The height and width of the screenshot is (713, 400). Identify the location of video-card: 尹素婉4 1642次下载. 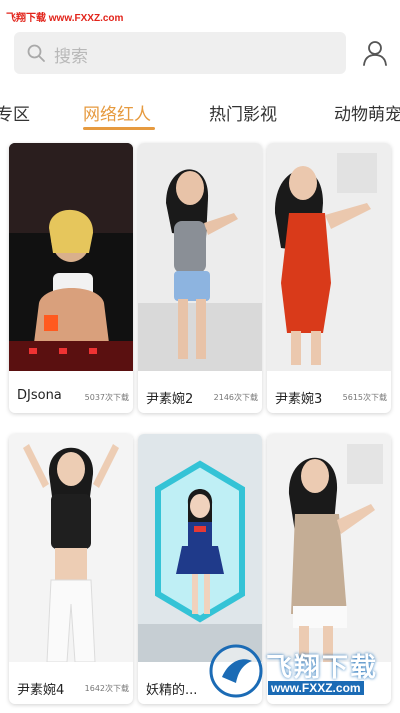
(71, 569).